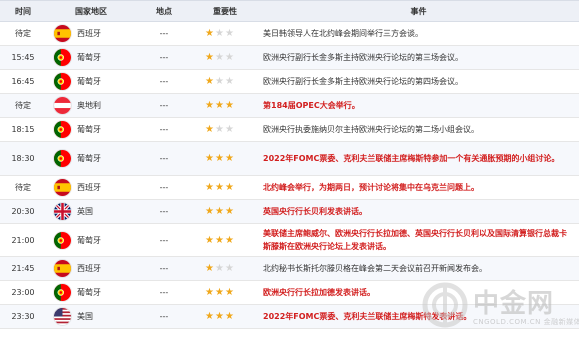 Image resolution: width=579 pixels, height=345 pixels. I want to click on table-row: 待定 西班牙 --- ★★★ 北约峰会举行，为期两日，预计讨论将集中在乌克兰问题上。, so click(289, 188).